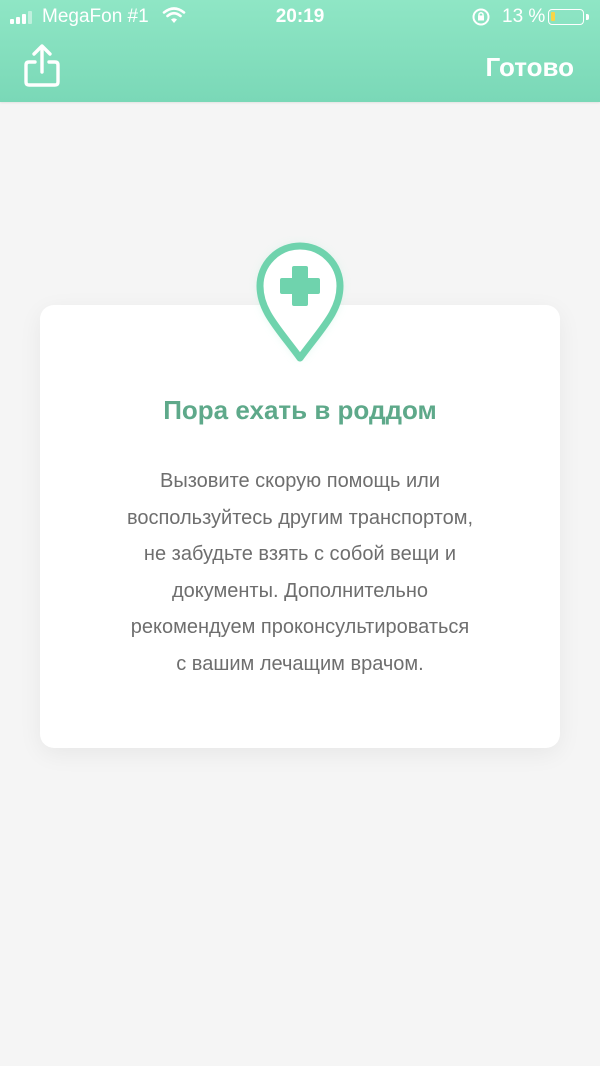 The image size is (600, 1066). Describe the element at coordinates (300, 410) in the screenshot. I see `card-title: Пора ехать в роддом` at that location.